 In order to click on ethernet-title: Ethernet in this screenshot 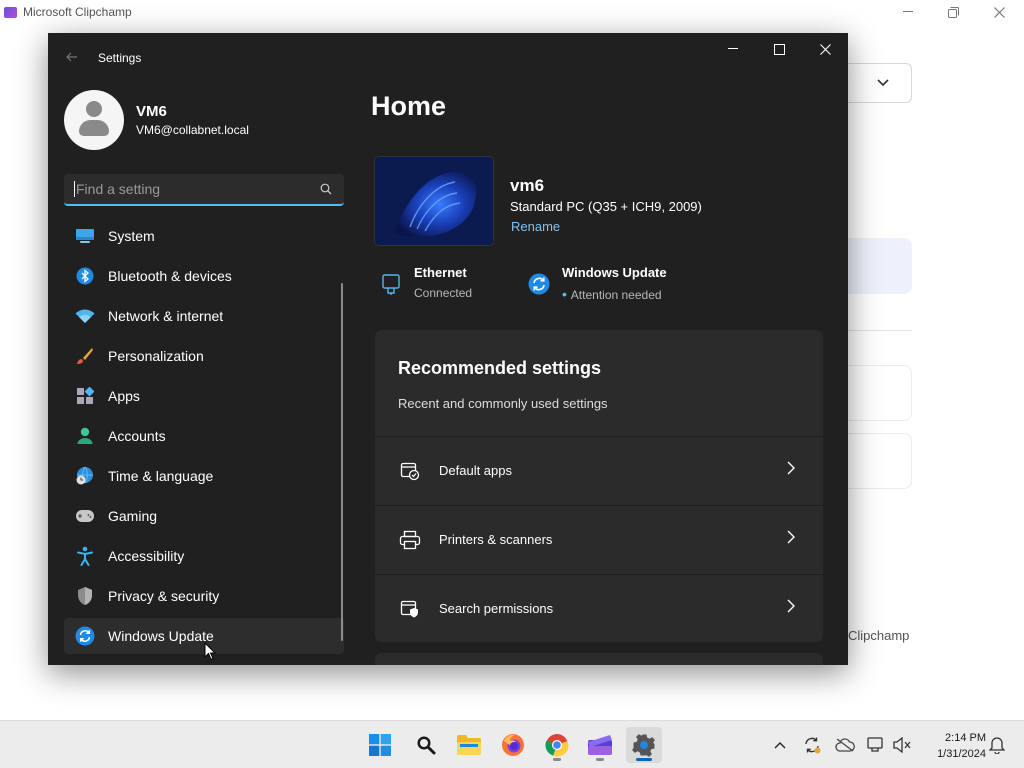, I will do `click(440, 272)`.